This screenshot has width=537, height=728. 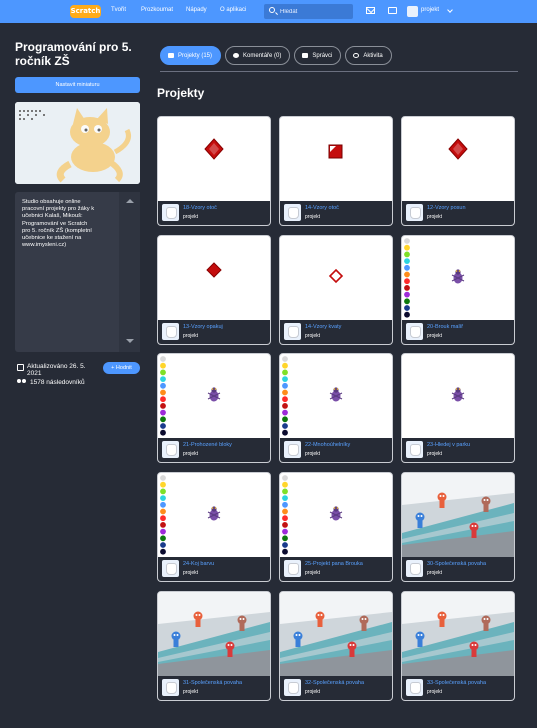 I want to click on scroll-up-icon, so click(x=130, y=201).